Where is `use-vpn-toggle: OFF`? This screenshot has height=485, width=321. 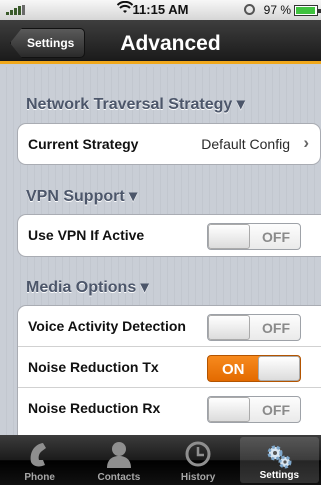 use-vpn-toggle: OFF is located at coordinates (254, 236).